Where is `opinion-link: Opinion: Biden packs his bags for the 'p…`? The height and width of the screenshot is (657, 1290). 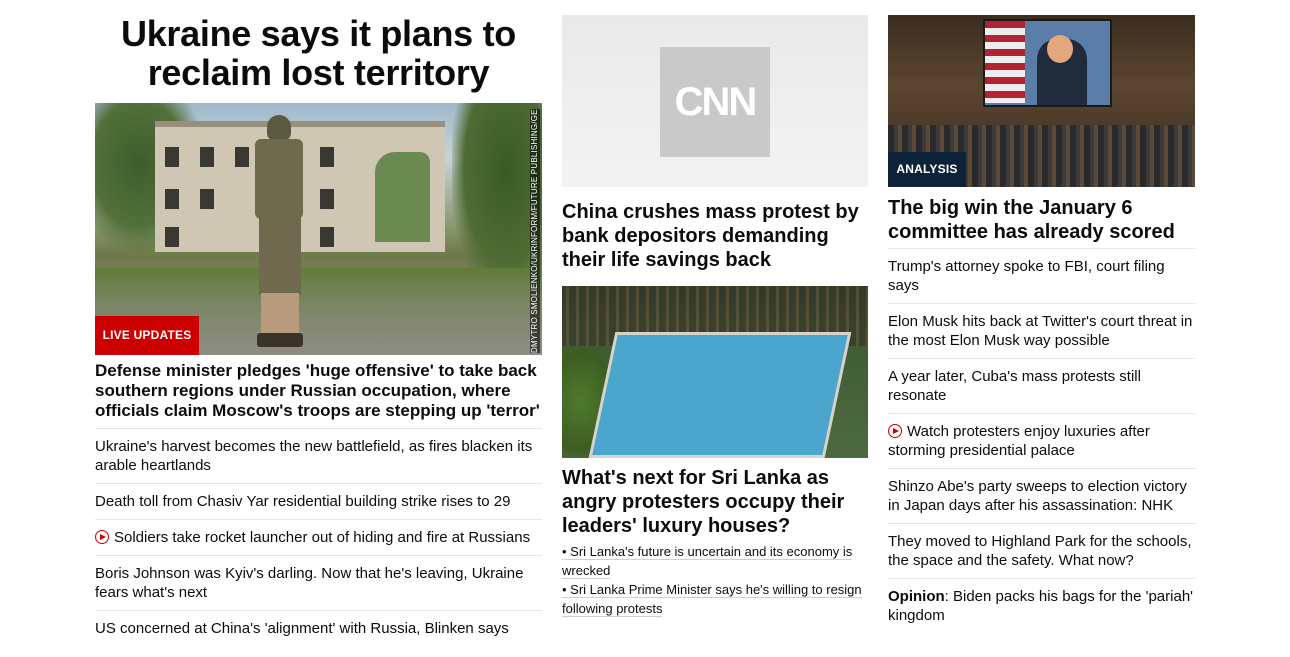
opinion-link: Opinion: Biden packs his bags for the 'p… is located at coordinates (1040, 606).